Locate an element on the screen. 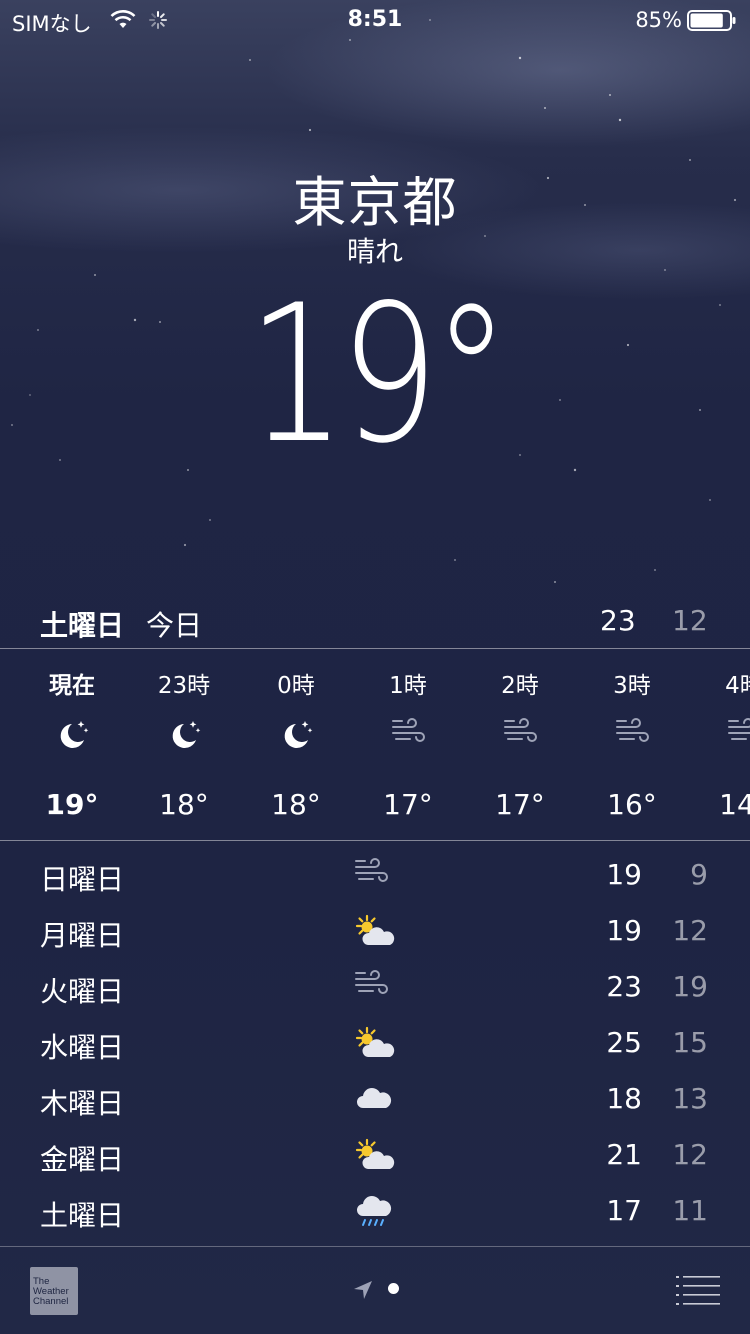  daily-low: 13 is located at coordinates (690, 1098).